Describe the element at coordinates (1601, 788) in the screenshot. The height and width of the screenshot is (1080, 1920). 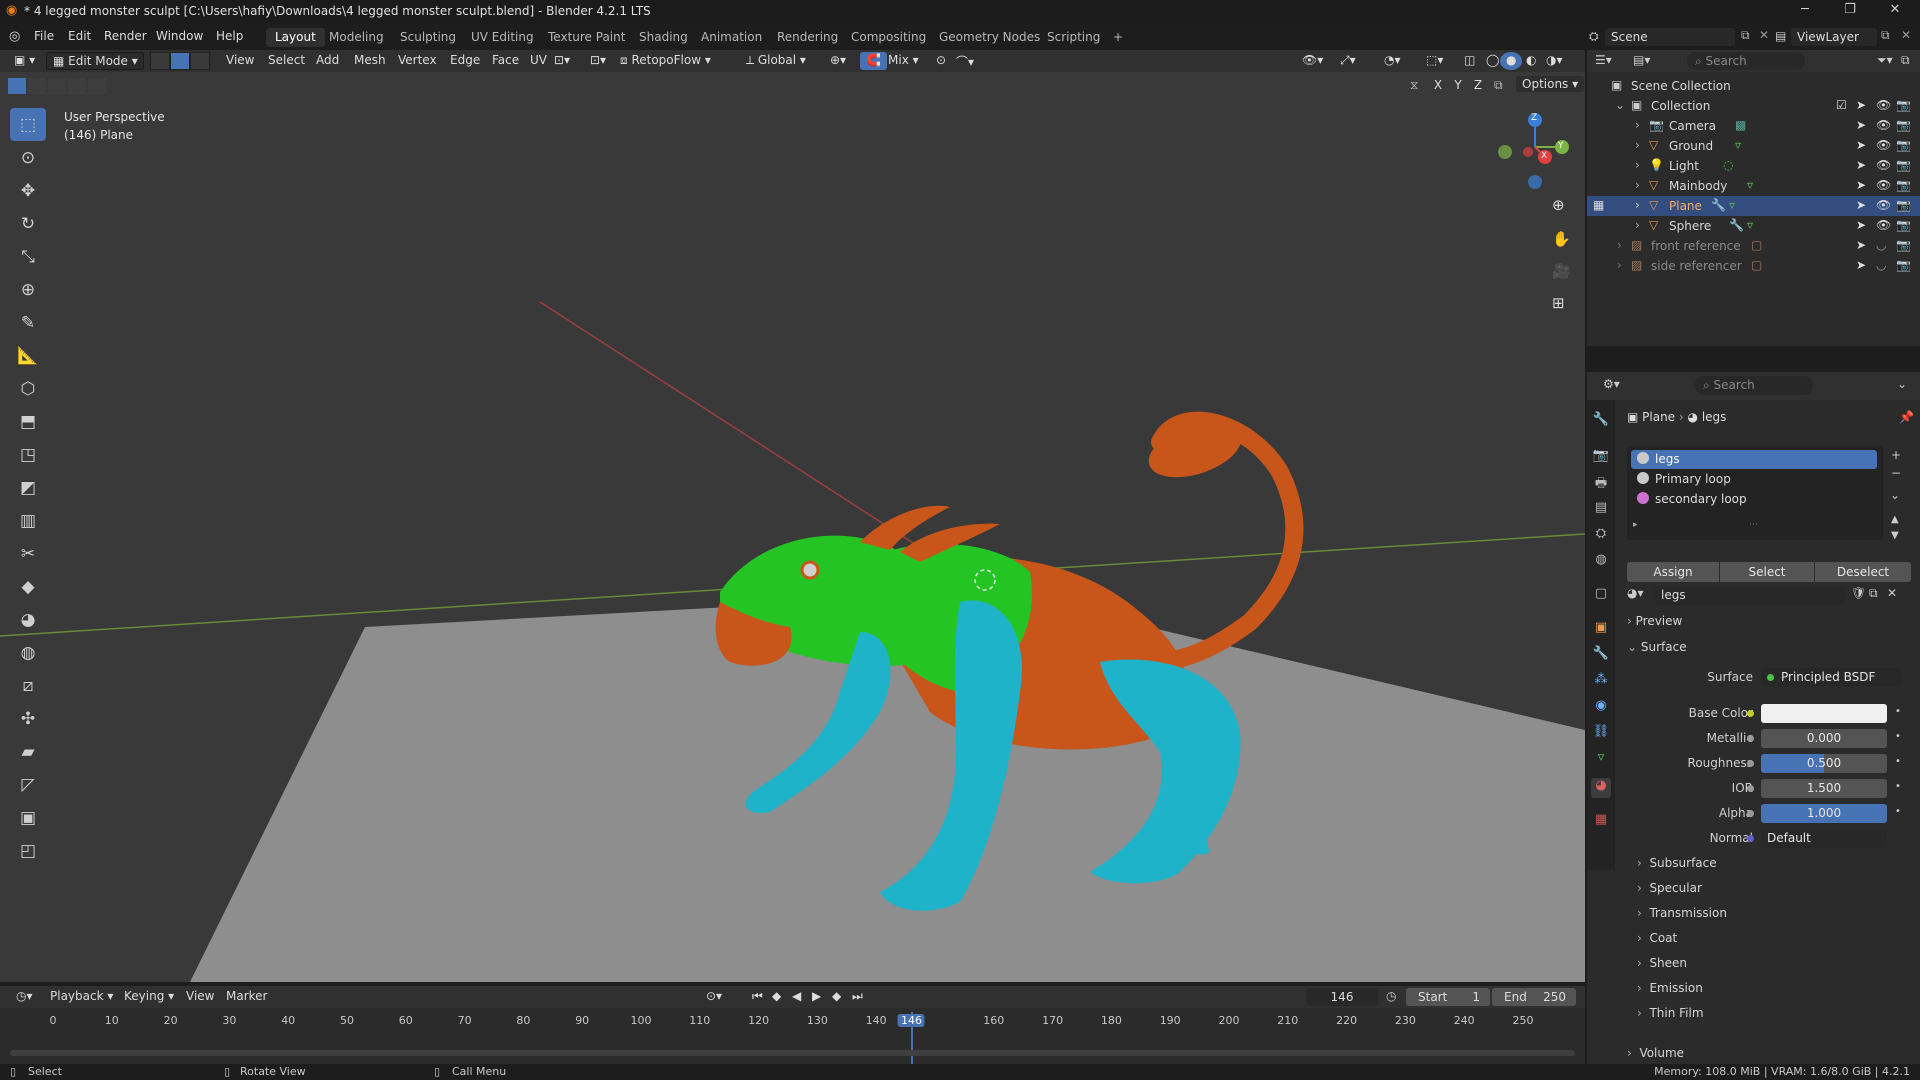
I see `material-tab-icon: ◕` at that location.